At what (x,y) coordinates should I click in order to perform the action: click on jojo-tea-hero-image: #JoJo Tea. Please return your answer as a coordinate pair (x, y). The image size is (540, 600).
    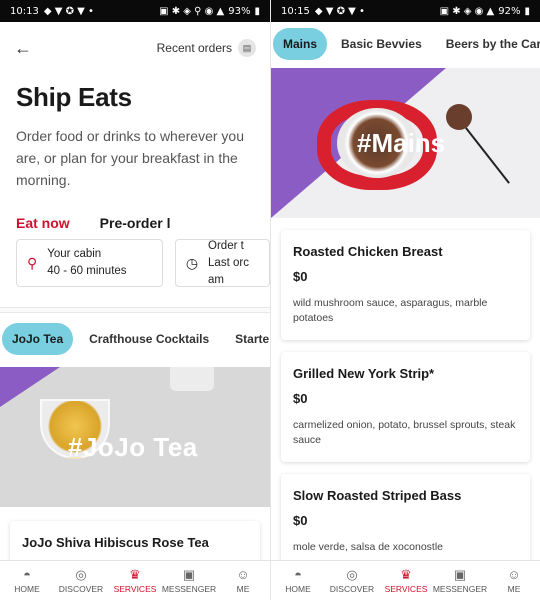
    Looking at the image, I should click on (135, 437).